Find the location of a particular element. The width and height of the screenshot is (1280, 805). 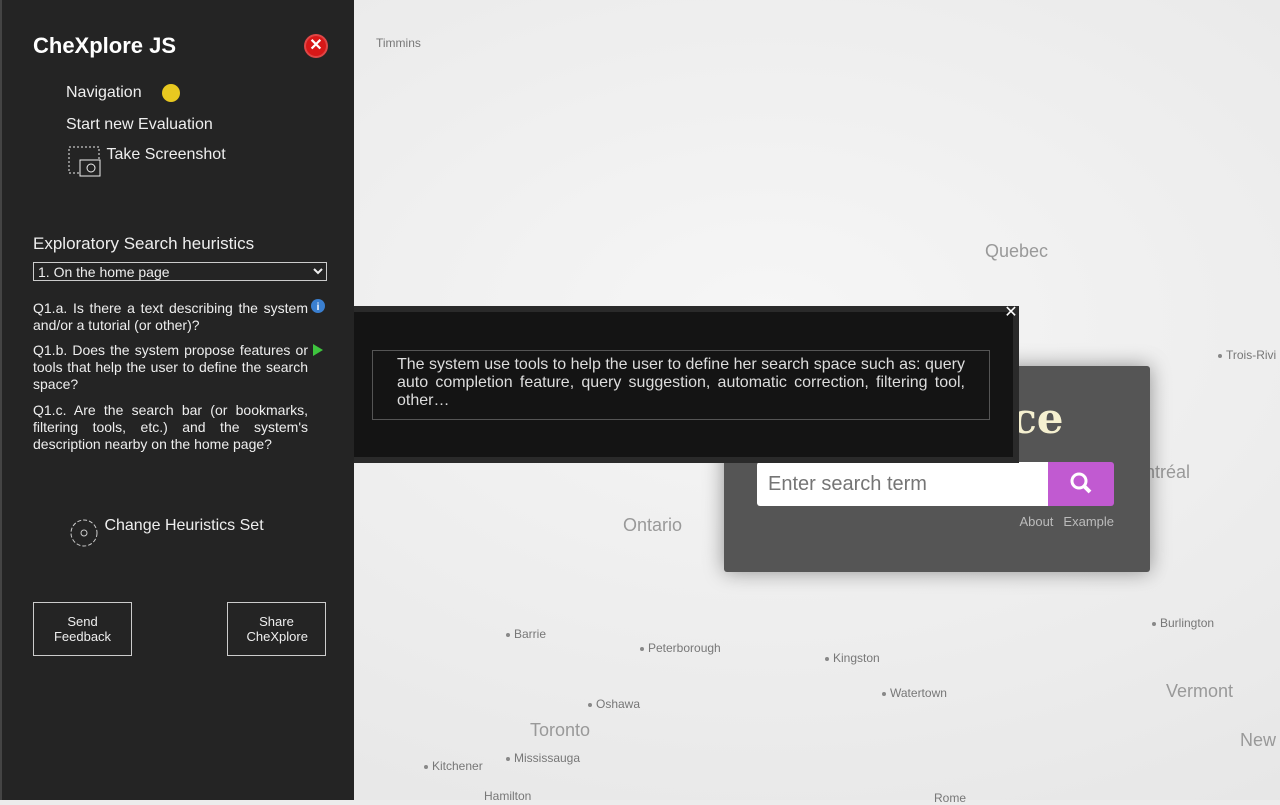

search-button is located at coordinates (1081, 484).